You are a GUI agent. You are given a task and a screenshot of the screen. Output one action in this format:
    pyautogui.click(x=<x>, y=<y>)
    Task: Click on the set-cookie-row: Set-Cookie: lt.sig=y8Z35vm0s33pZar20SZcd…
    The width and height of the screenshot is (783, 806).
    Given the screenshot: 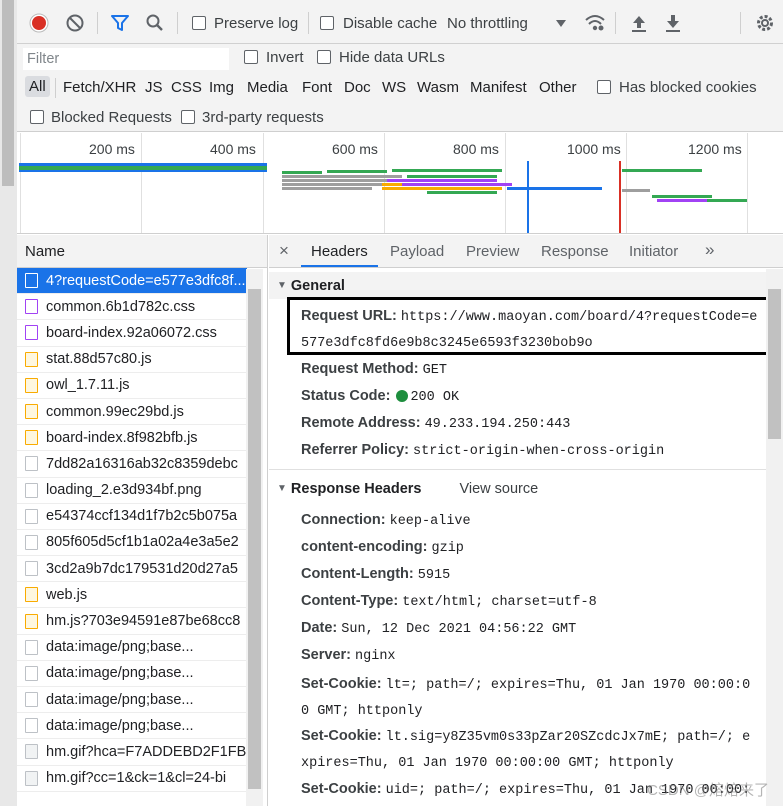 What is the action you would take?
    pyautogui.click(x=533, y=737)
    